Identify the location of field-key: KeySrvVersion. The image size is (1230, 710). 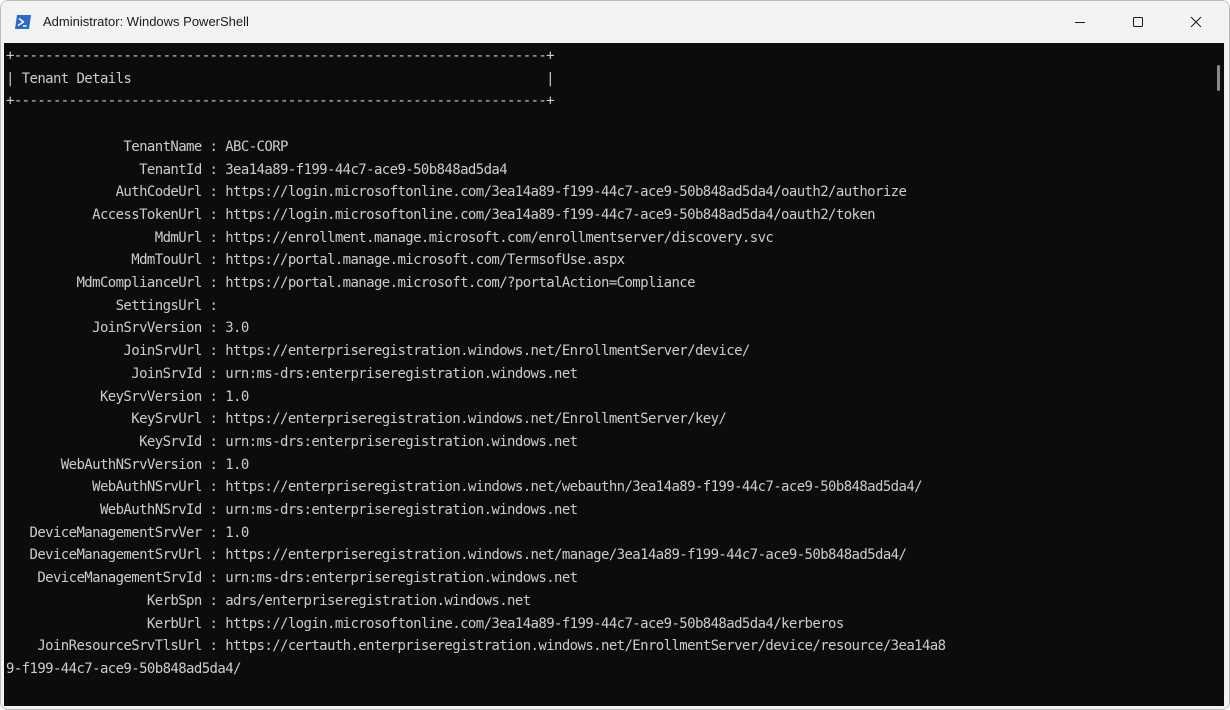
(104, 396).